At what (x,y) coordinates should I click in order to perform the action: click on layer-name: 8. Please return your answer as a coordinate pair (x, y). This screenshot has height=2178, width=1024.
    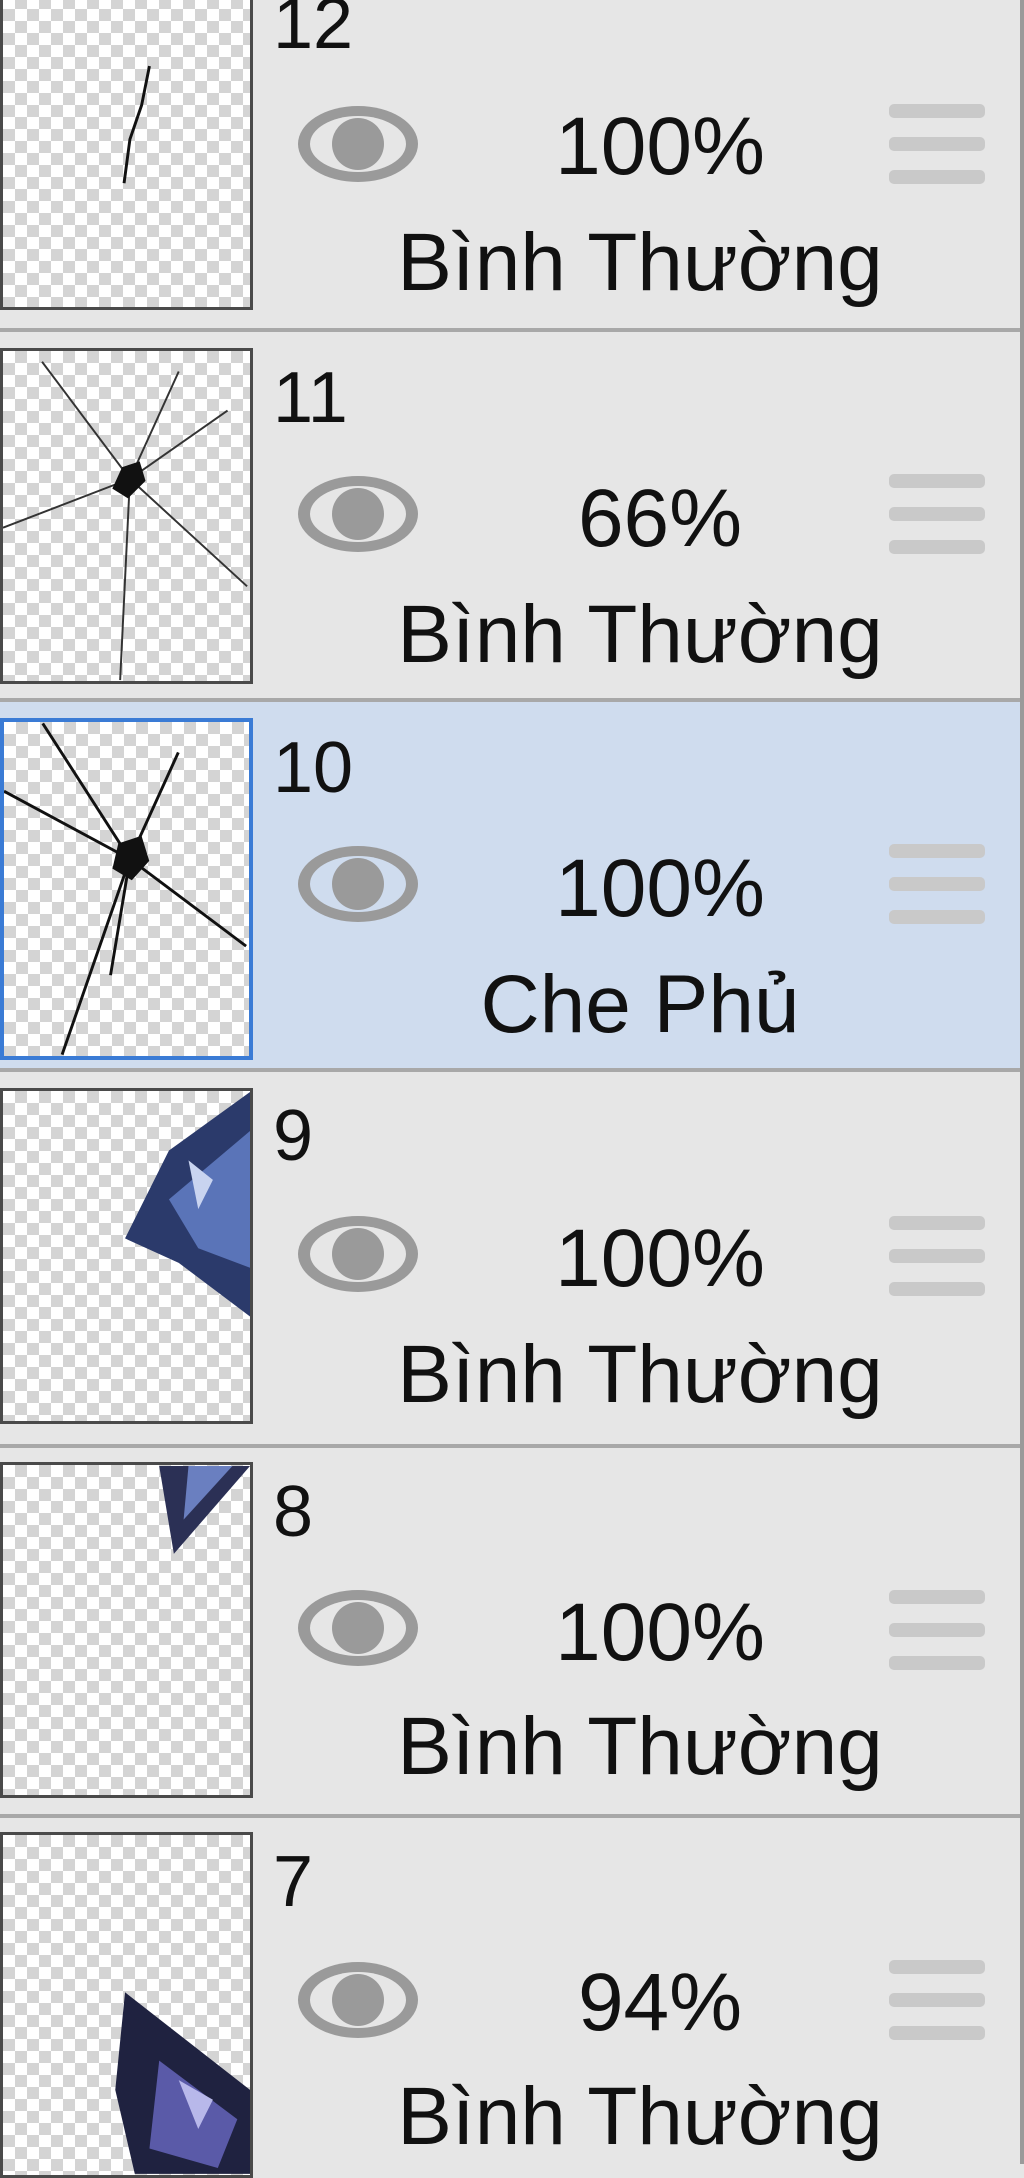
    Looking at the image, I should click on (293, 1512).